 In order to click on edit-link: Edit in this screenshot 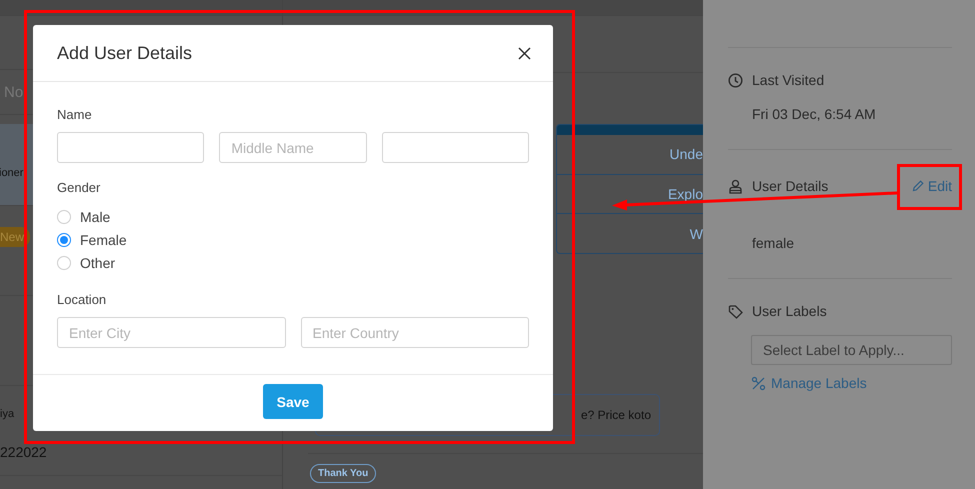, I will do `click(932, 186)`.